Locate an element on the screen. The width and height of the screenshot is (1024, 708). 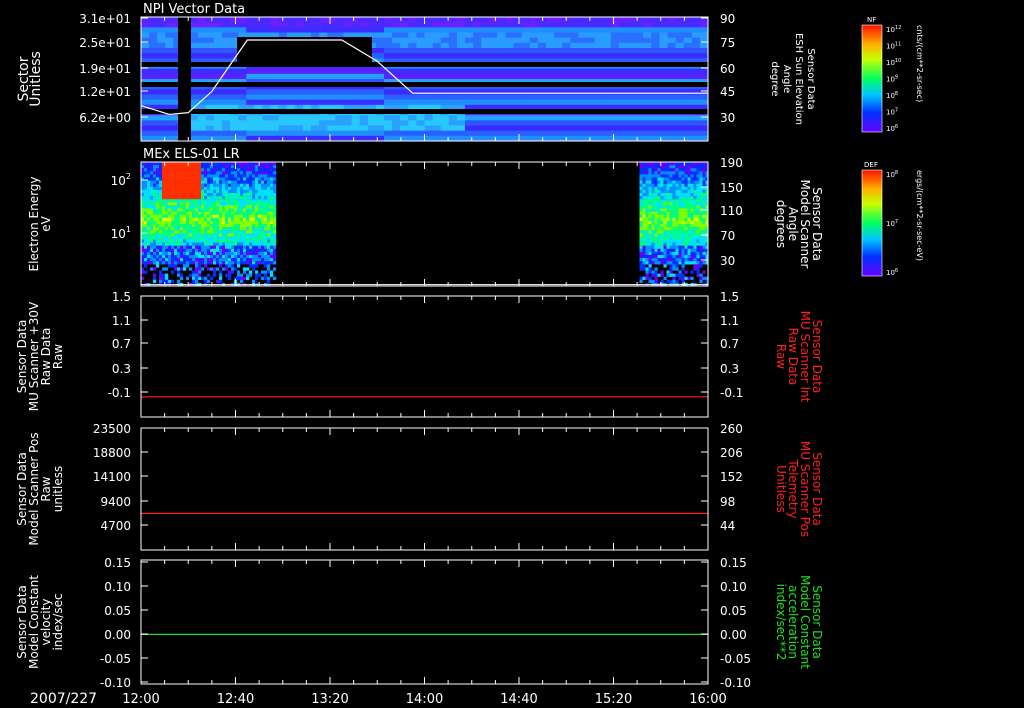
right-tick-label: 260 is located at coordinates (731, 429).